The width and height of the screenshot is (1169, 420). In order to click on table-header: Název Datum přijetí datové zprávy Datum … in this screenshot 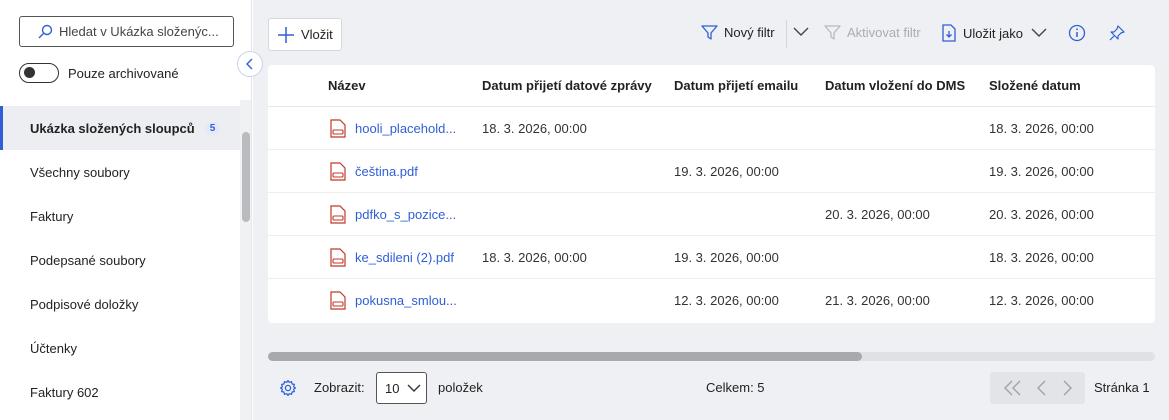, I will do `click(711, 86)`.